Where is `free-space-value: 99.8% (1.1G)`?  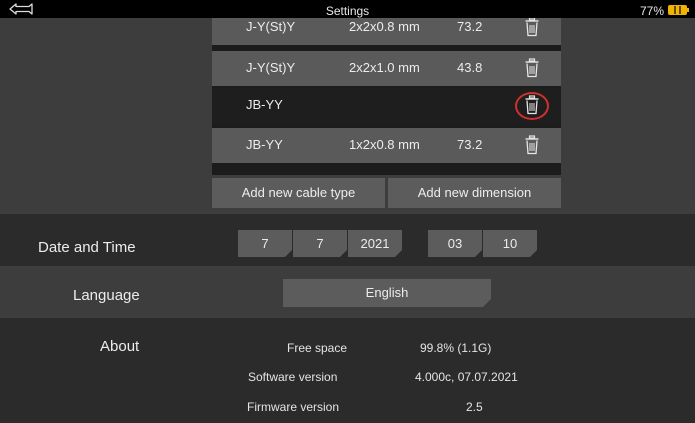 free-space-value: 99.8% (1.1G) is located at coordinates (456, 348).